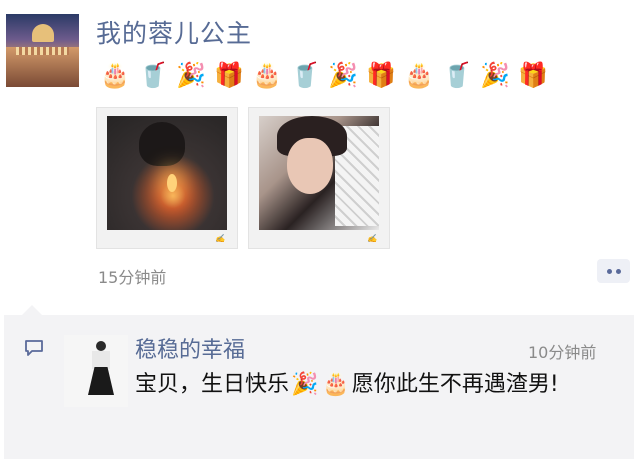 The image size is (637, 459). What do you see at coordinates (212, 384) in the screenshot?
I see `comment-text-before: 宝贝，生日快乐` at bounding box center [212, 384].